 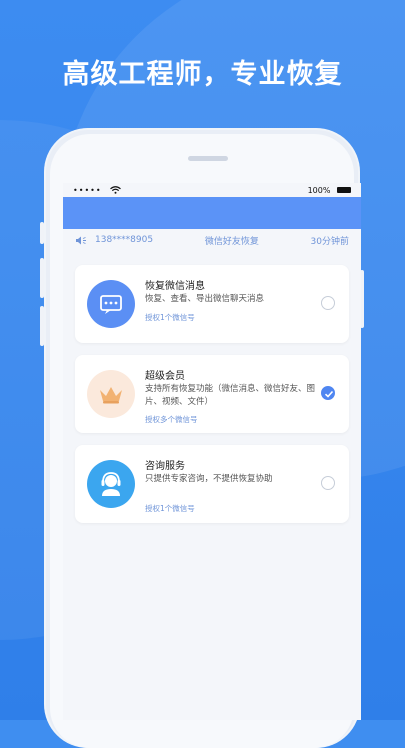 I want to click on check-icon, so click(x=329, y=394).